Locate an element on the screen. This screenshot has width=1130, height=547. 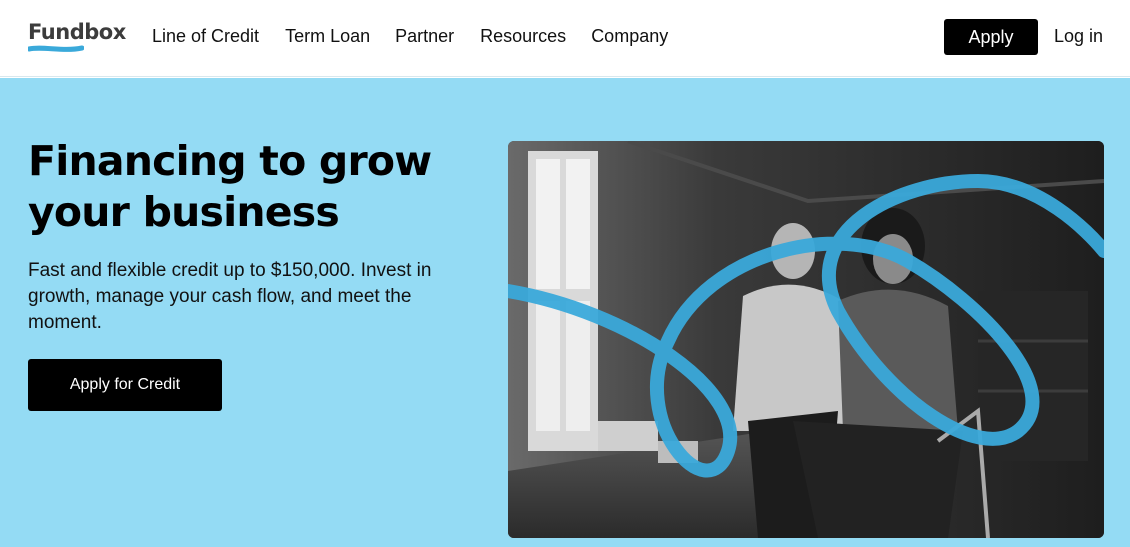
nav-item-line-of-credit: Line of Credit is located at coordinates (205, 36).